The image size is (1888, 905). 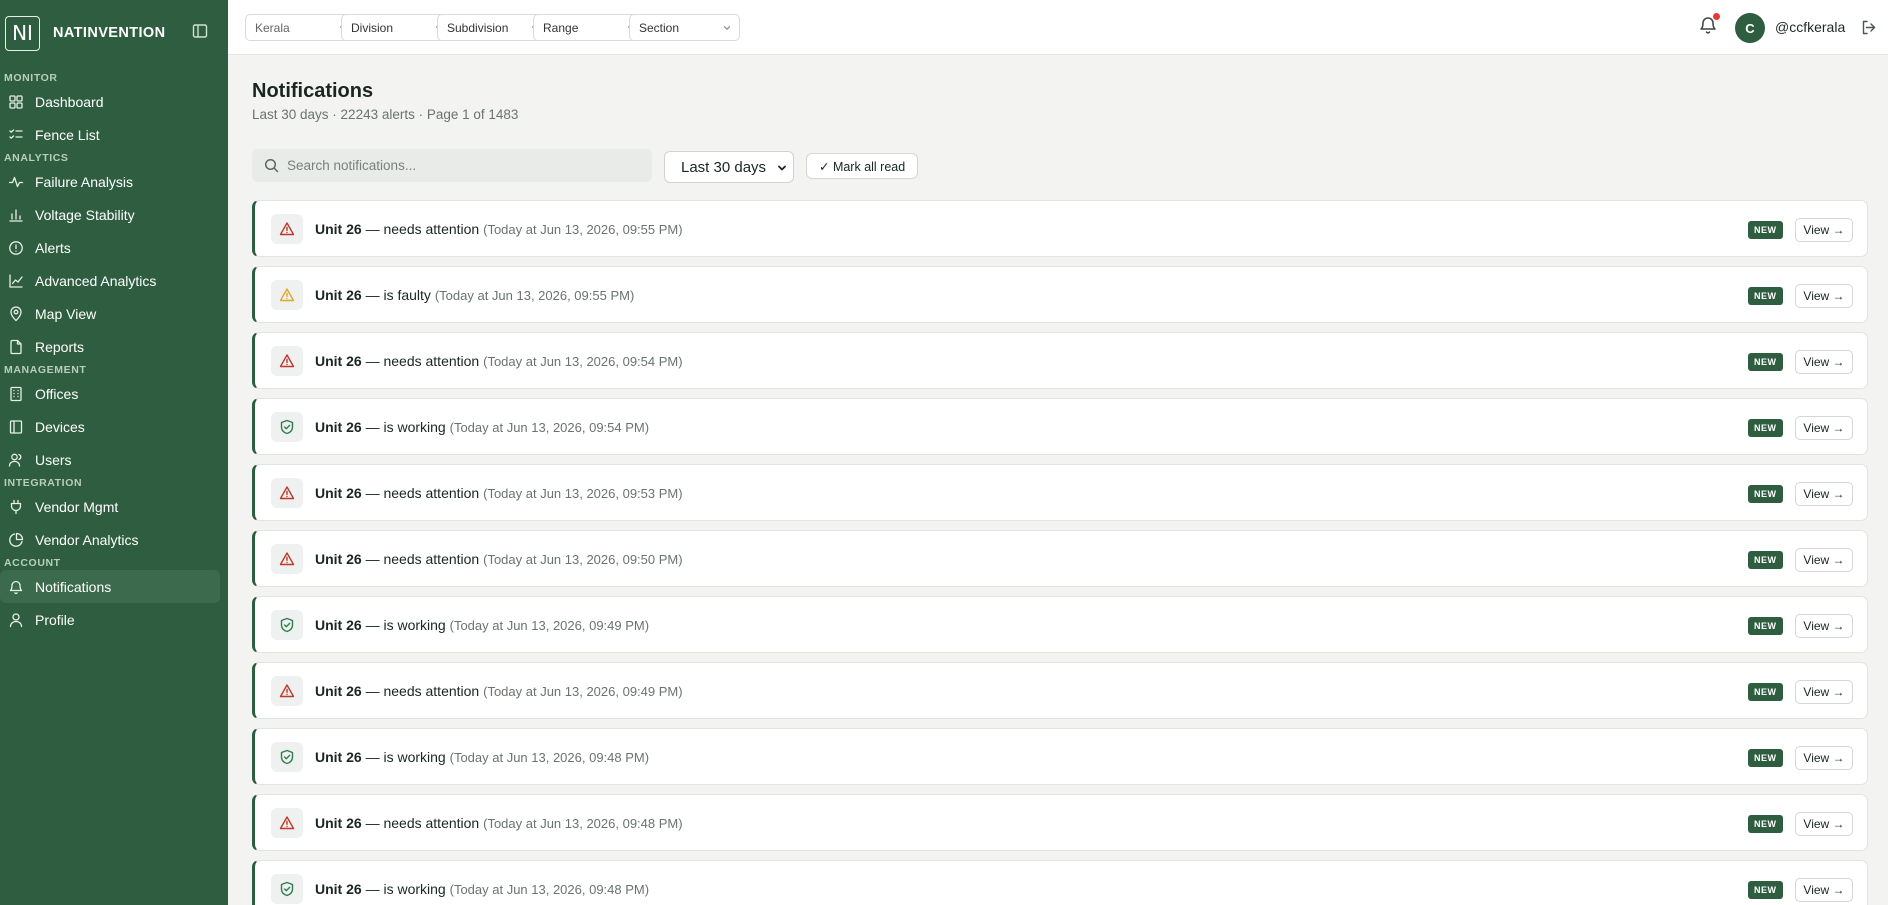 I want to click on list-check-icon, so click(x=16, y=133).